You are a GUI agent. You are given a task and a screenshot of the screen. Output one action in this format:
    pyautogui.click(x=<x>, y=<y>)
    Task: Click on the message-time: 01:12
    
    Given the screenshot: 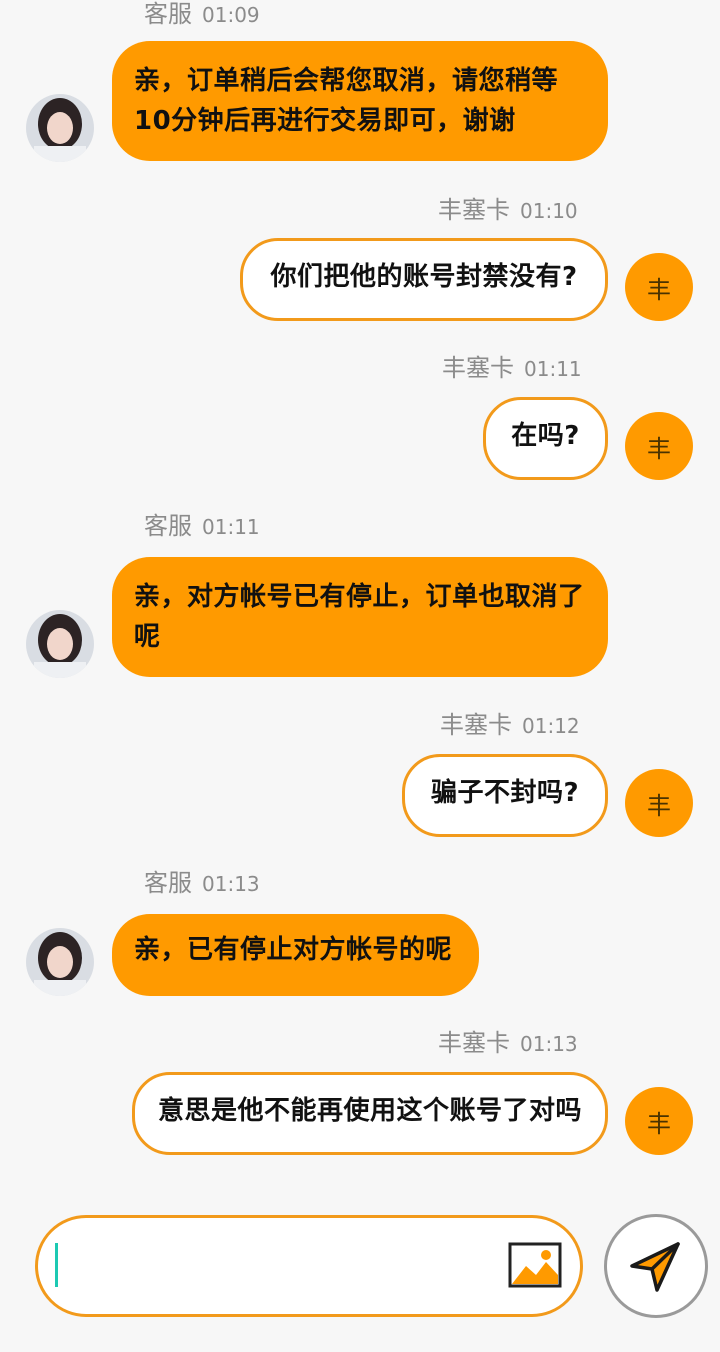 What is the action you would take?
    pyautogui.click(x=551, y=726)
    